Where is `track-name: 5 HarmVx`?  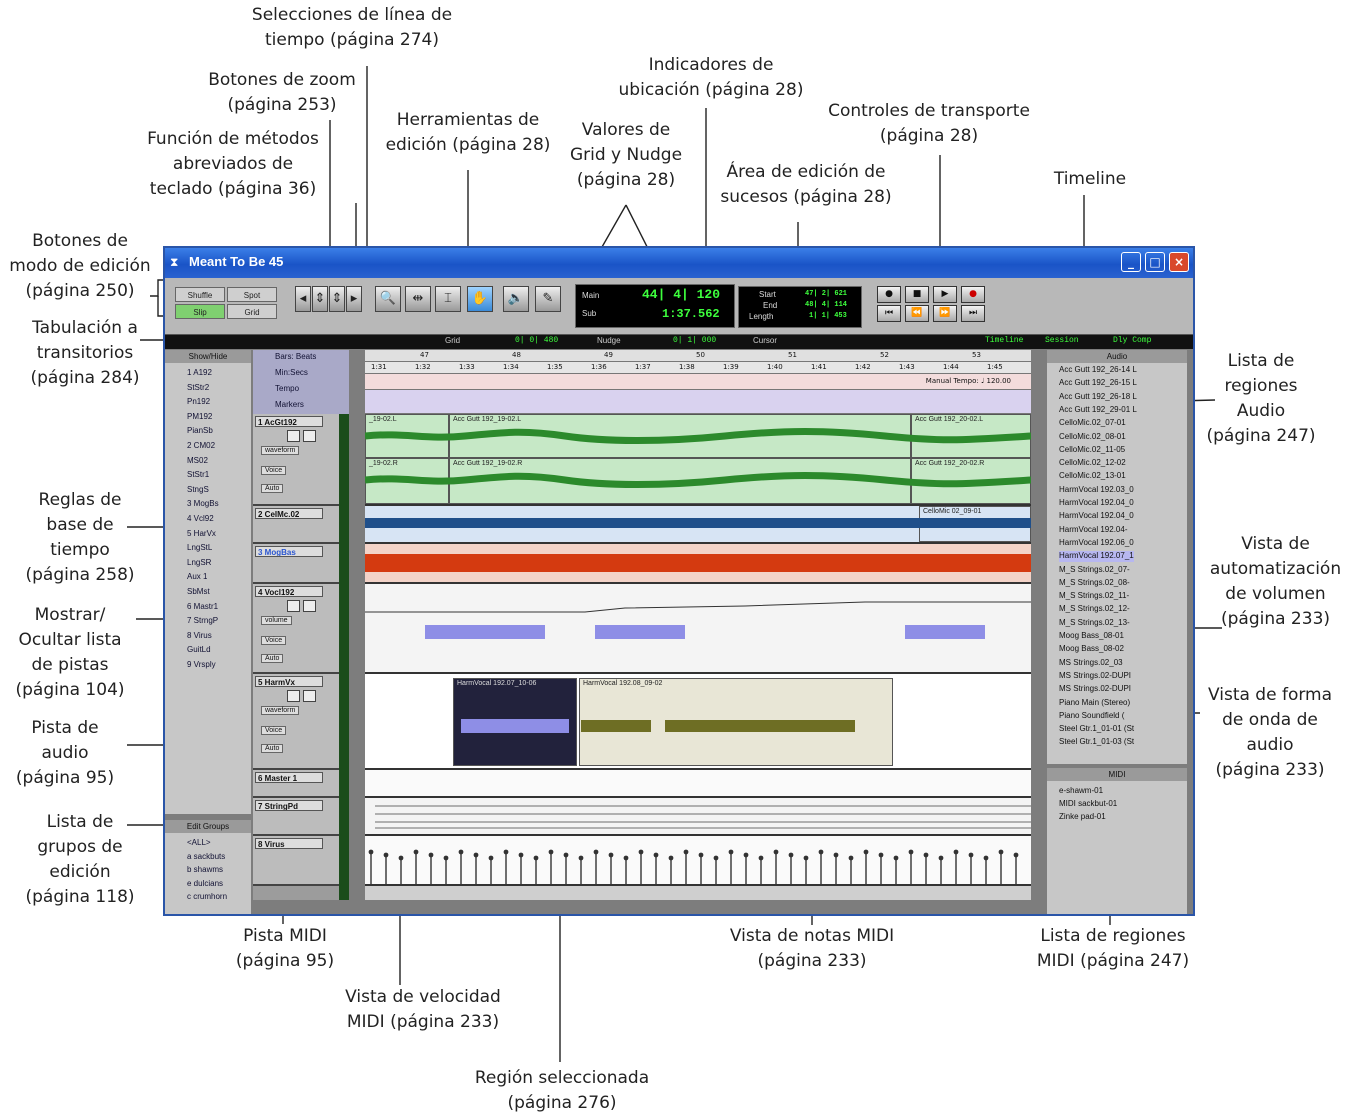
track-name: 5 HarmVx is located at coordinates (289, 681).